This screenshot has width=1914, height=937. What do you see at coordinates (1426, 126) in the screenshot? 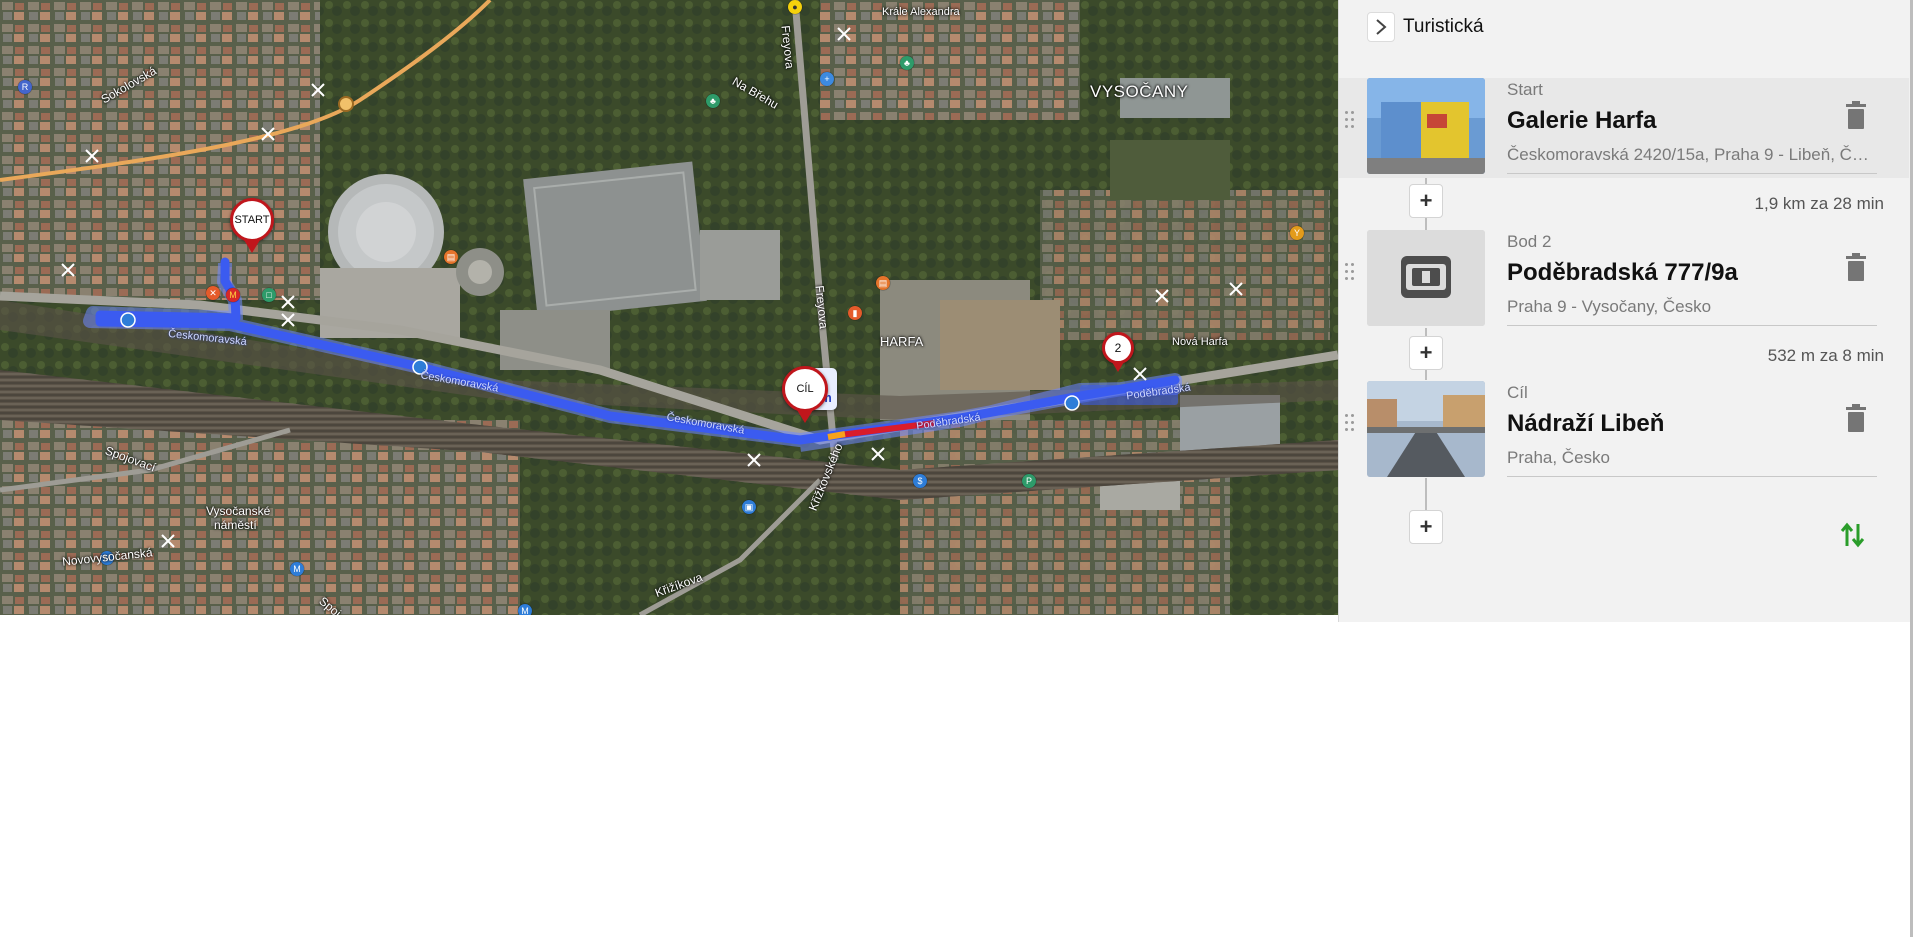
I see `galerie-harfa-photo` at bounding box center [1426, 126].